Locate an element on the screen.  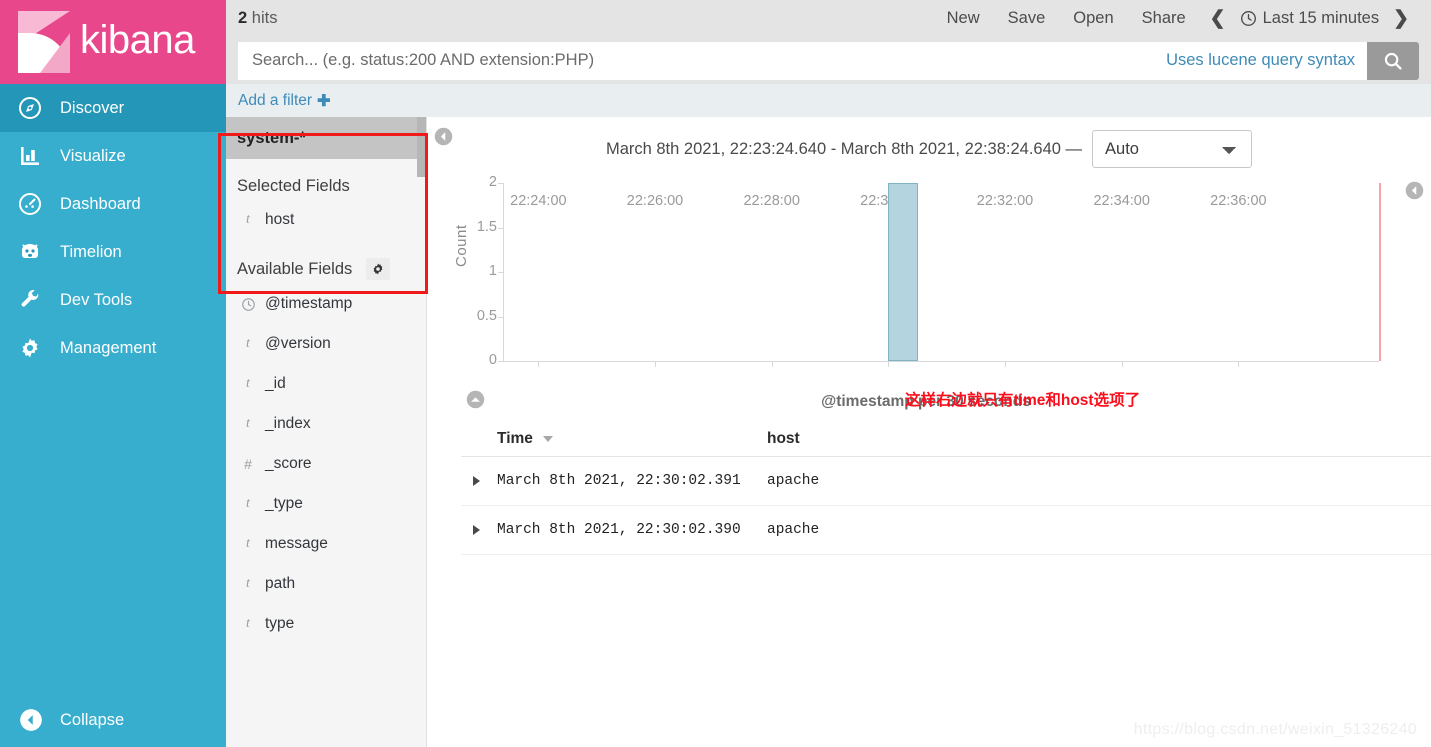
sidebar-item-timelion: Timelion is located at coordinates (113, 252).